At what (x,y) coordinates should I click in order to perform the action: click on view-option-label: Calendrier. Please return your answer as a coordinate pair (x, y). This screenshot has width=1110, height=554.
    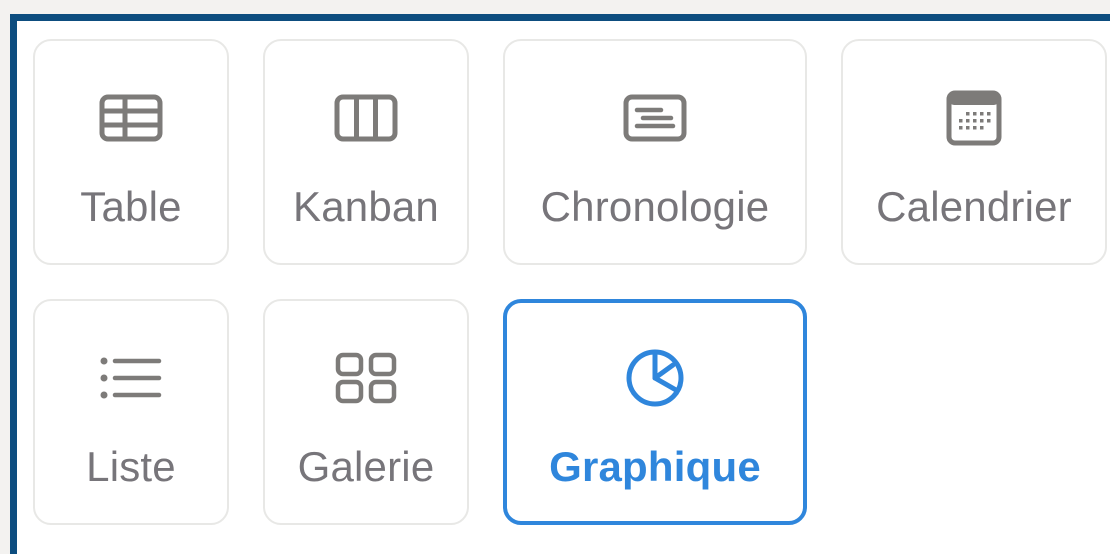
    Looking at the image, I should click on (974, 206).